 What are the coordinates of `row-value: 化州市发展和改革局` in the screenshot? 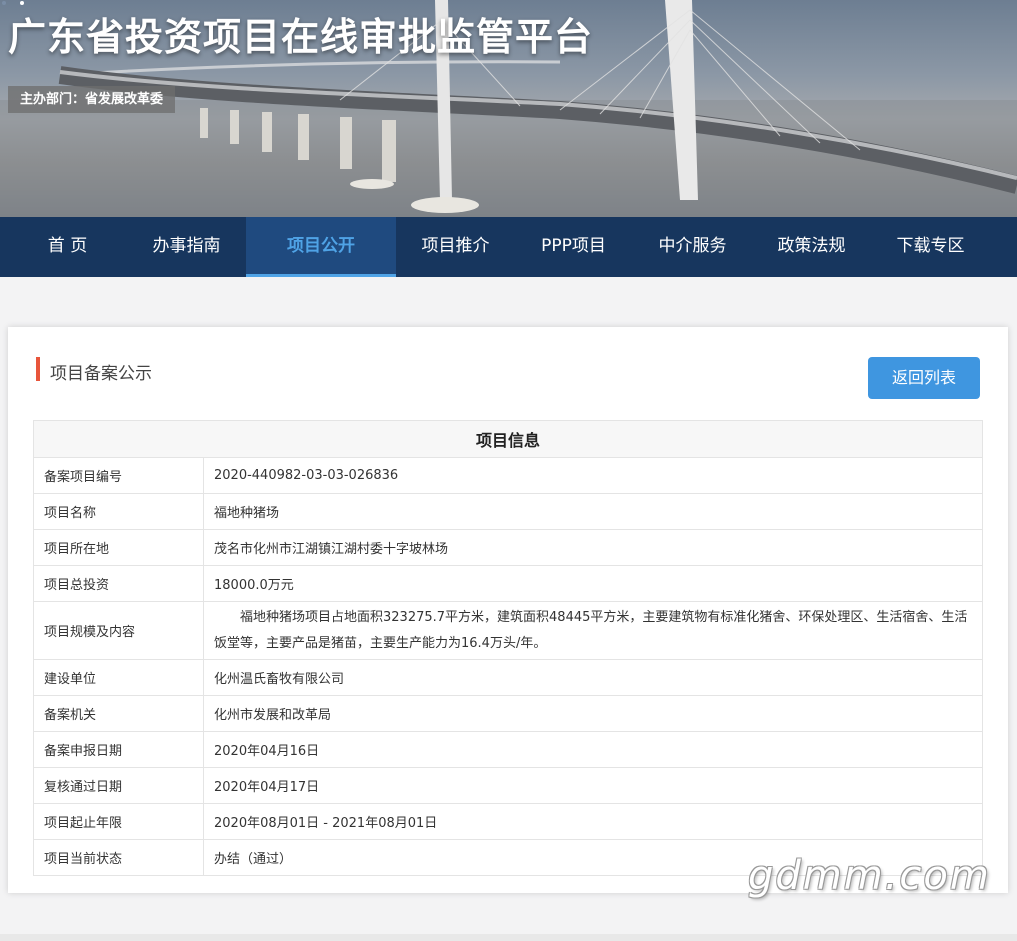 It's located at (593, 713).